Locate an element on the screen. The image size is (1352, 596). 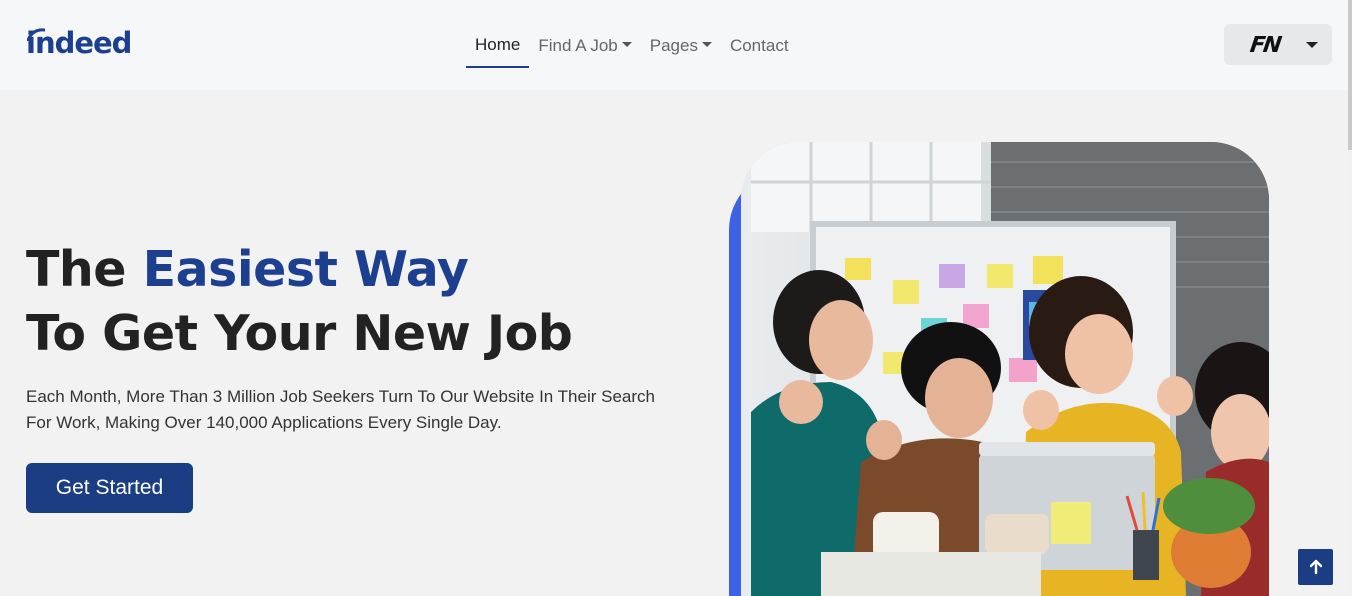
hero-title: The Easiest Way To Get Your New Job is located at coordinates (299, 302).